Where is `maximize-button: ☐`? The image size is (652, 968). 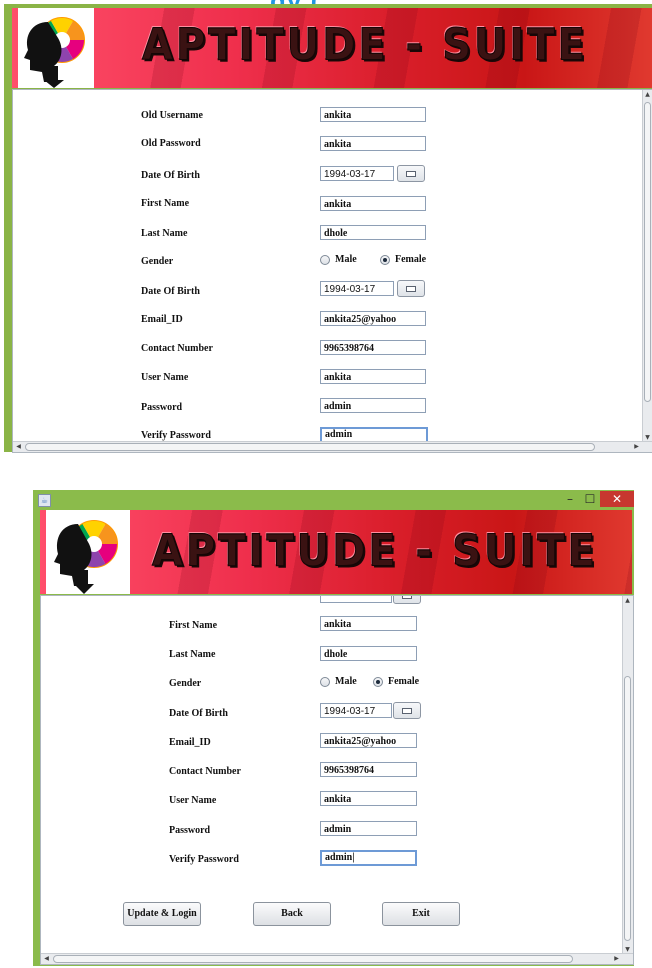
maximize-button: ☐ is located at coordinates (590, 499).